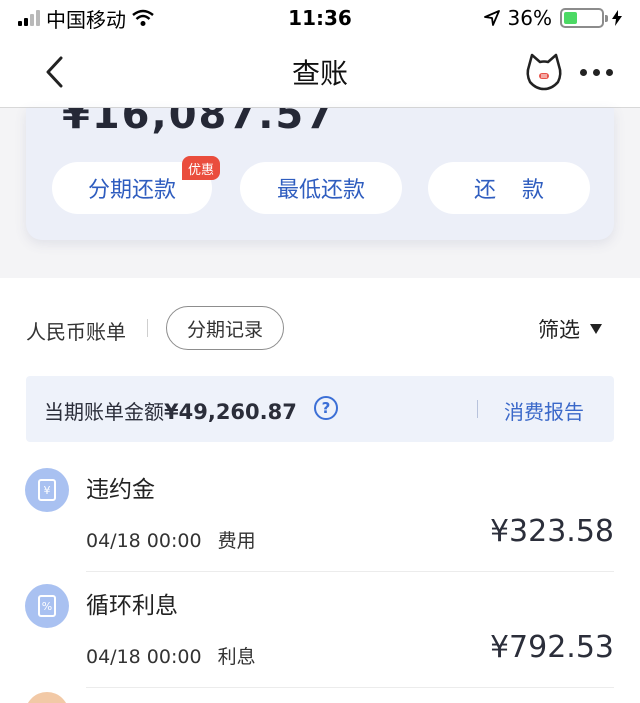  I want to click on transaction-meta: 04/18 00:00 费用, so click(171, 539).